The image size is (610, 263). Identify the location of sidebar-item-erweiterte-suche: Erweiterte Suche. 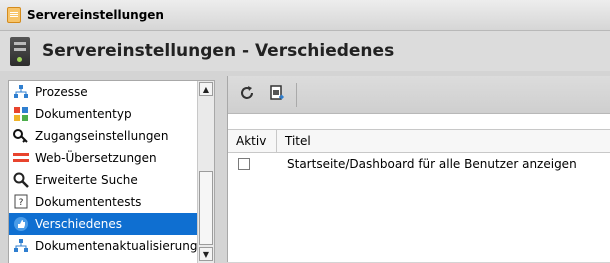
(106, 180).